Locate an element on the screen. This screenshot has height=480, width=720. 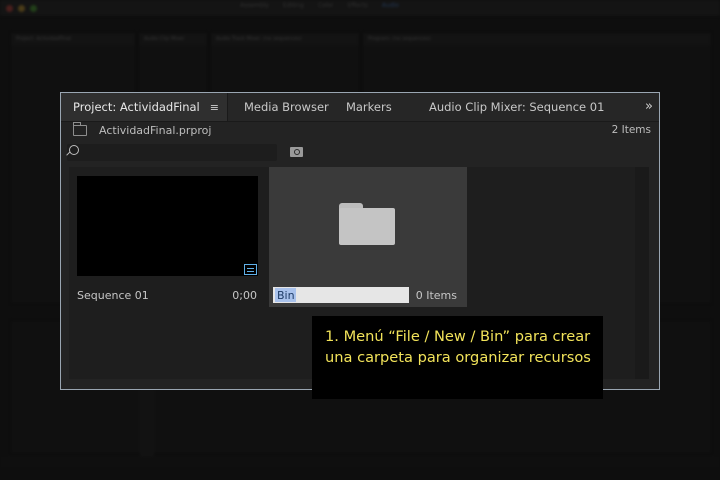
tab-media-browser: Media Browser is located at coordinates (287, 107).